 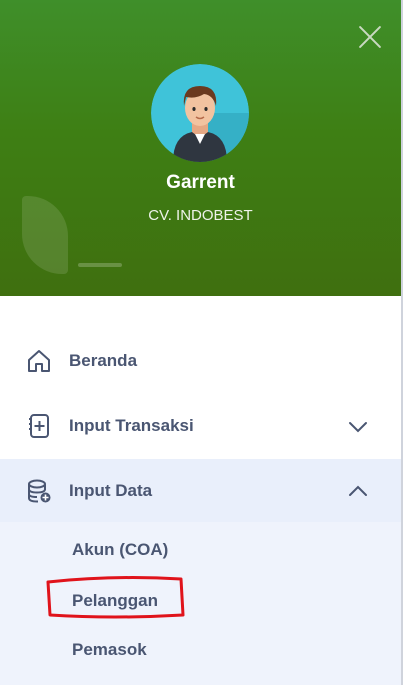 I want to click on submenu-item-label: Akun (COA), so click(x=120, y=549).